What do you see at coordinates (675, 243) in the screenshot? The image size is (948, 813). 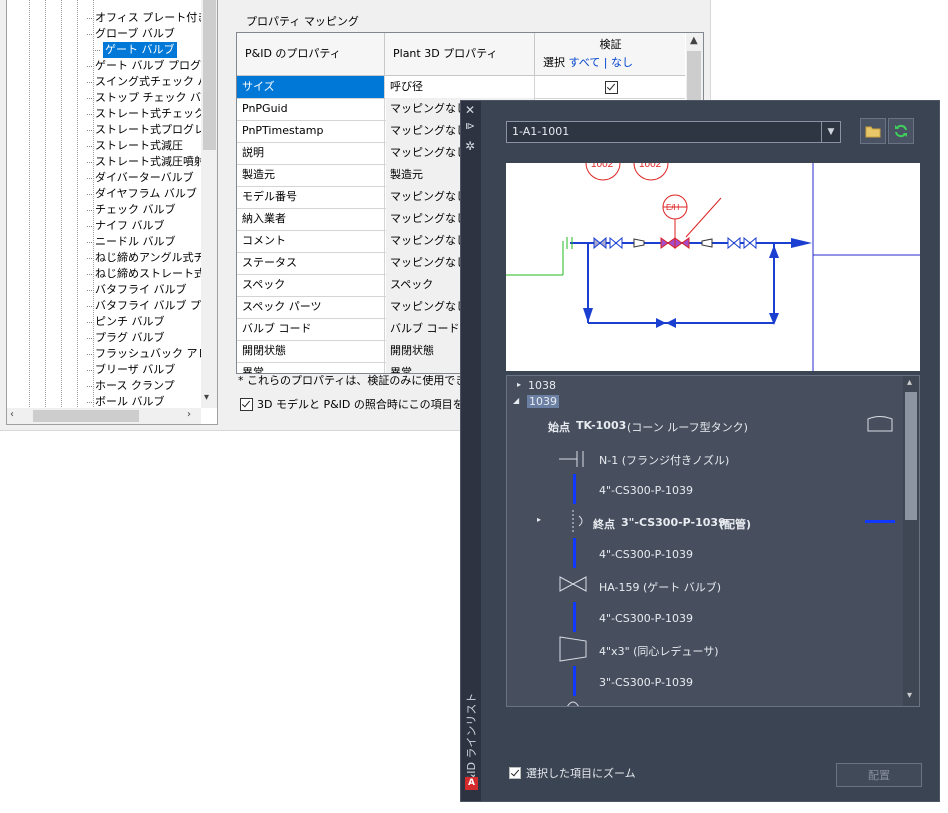 I see `selected-valve-icon` at bounding box center [675, 243].